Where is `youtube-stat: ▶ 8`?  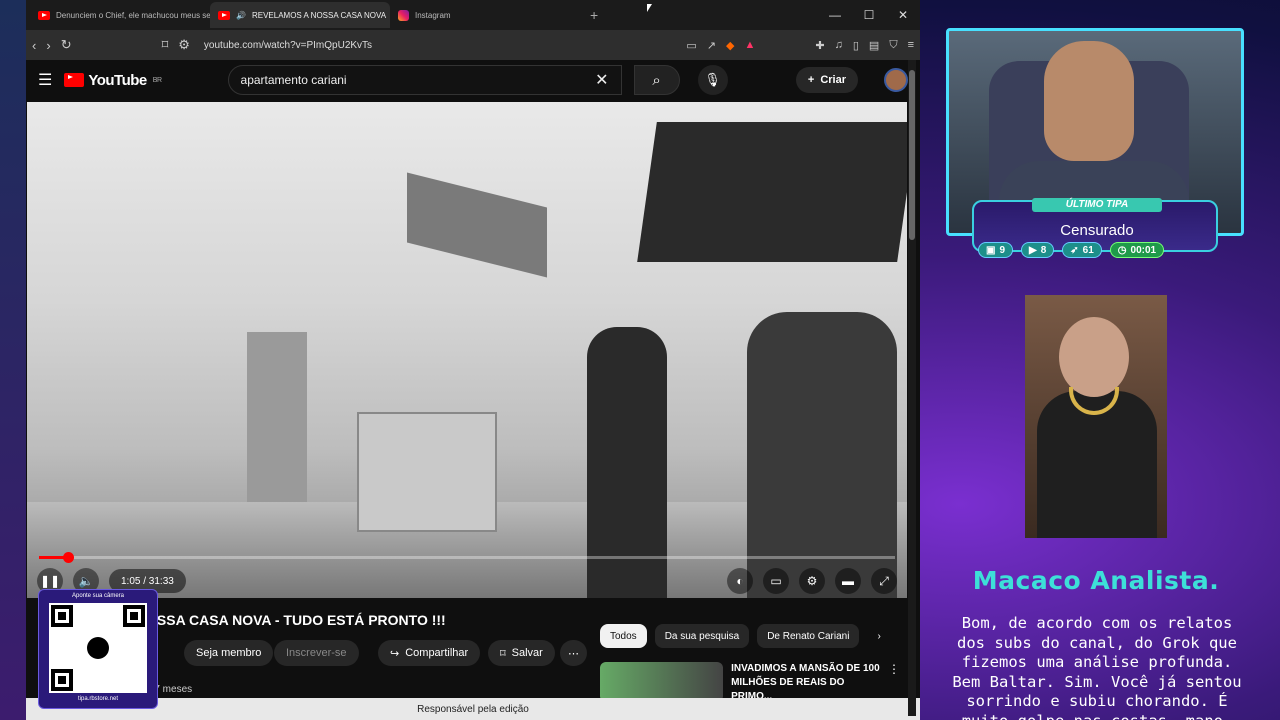 youtube-stat: ▶ 8 is located at coordinates (1038, 250).